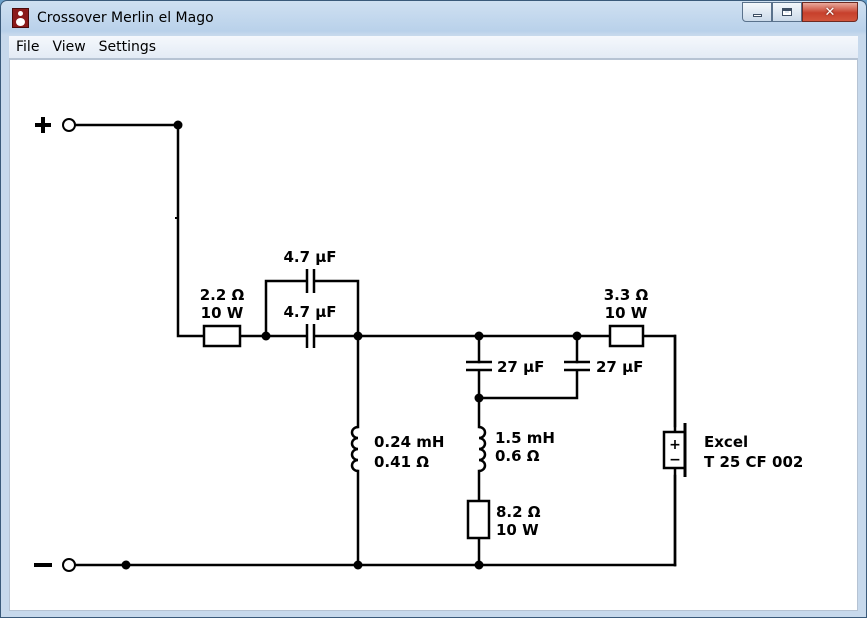 This screenshot has width=867, height=618. What do you see at coordinates (309, 257) in the screenshot?
I see `c-top-label: 4.7 µF` at bounding box center [309, 257].